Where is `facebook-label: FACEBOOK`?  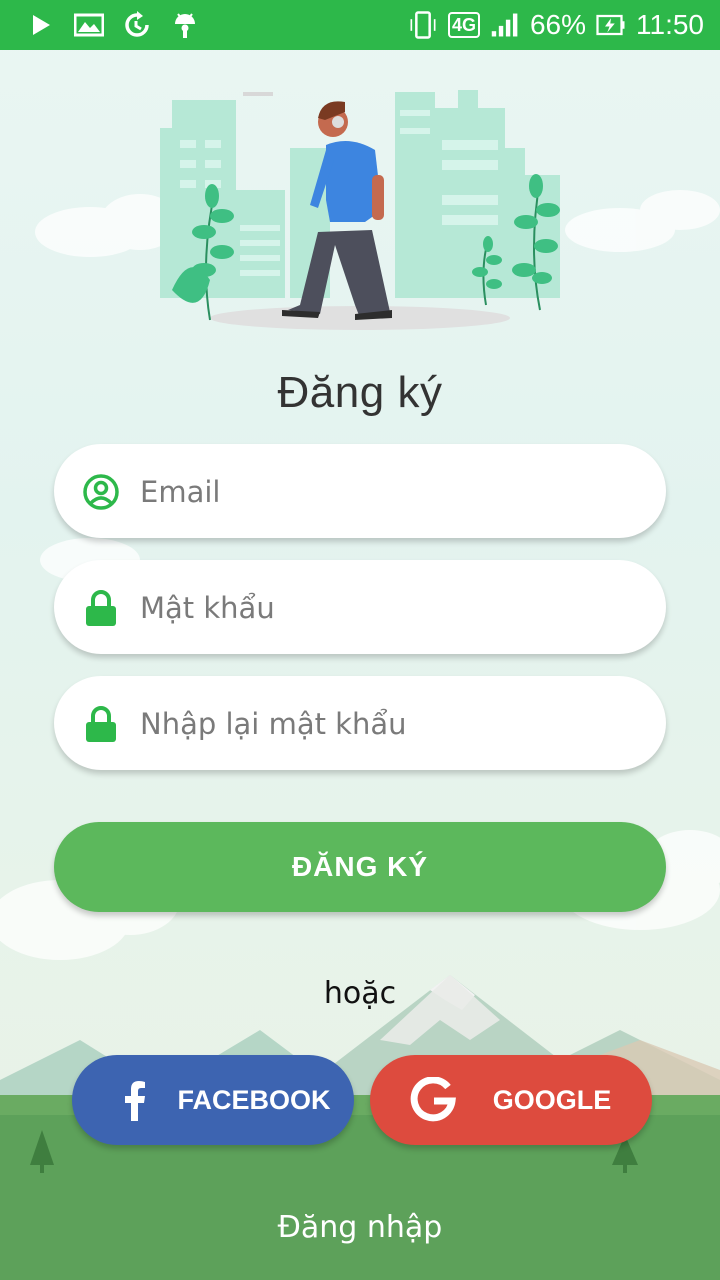 facebook-label: FACEBOOK is located at coordinates (254, 1100).